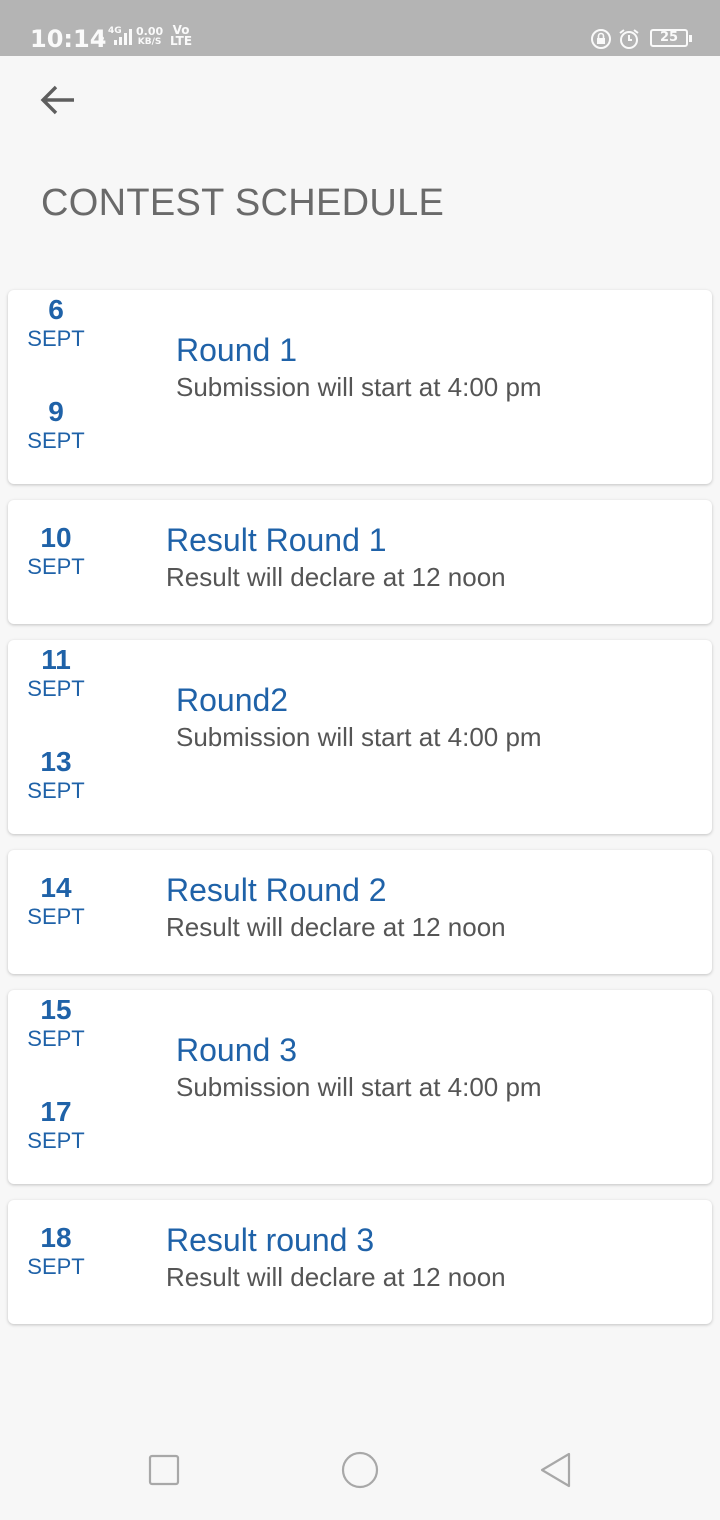 The width and height of the screenshot is (720, 1520). I want to click on end-date: 17 SEPT, so click(56, 1125).